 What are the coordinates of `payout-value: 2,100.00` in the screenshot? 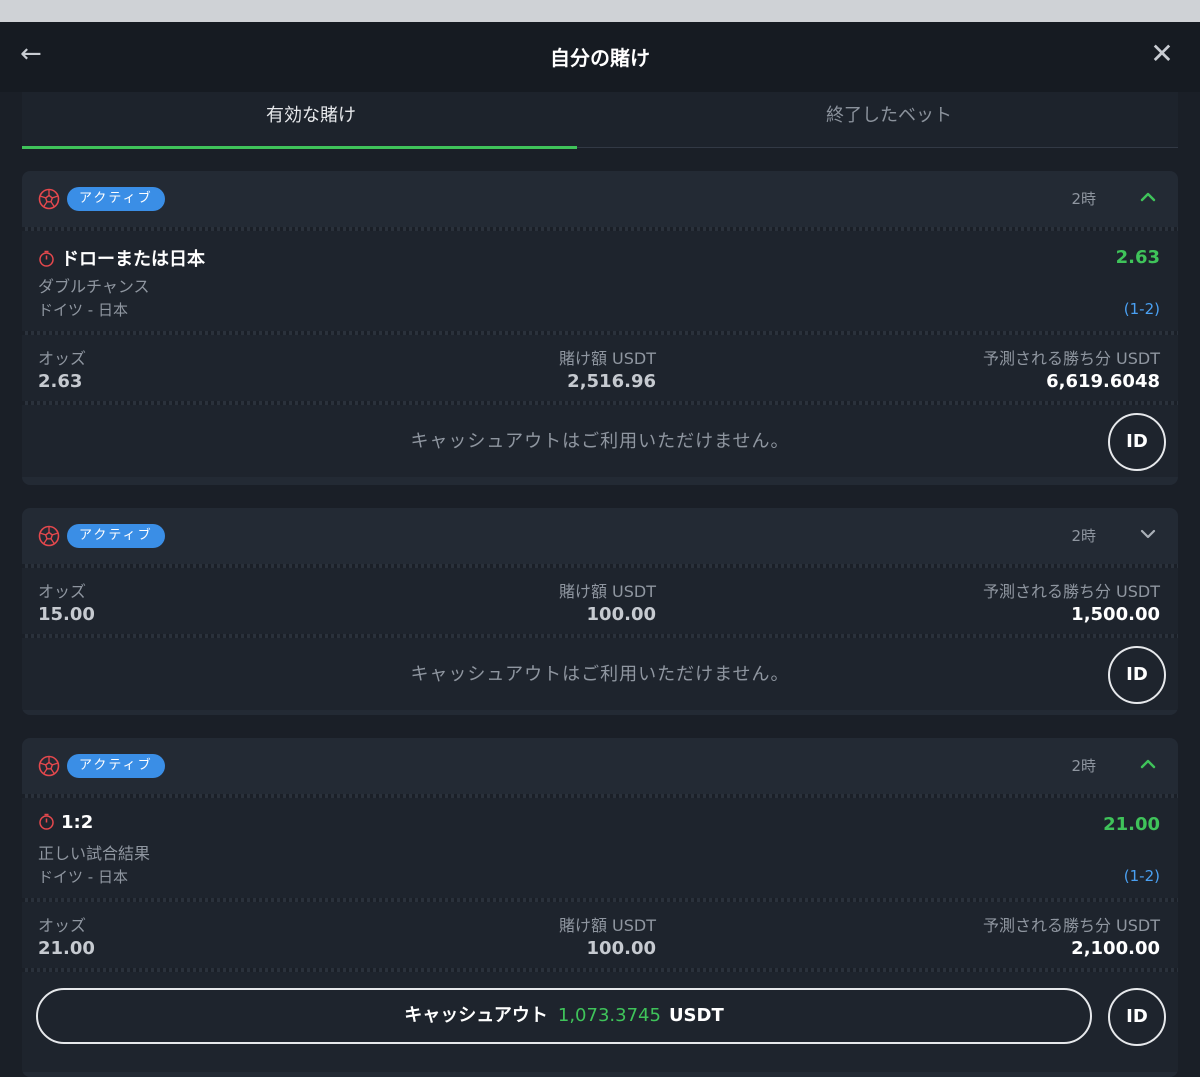 It's located at (1115, 948).